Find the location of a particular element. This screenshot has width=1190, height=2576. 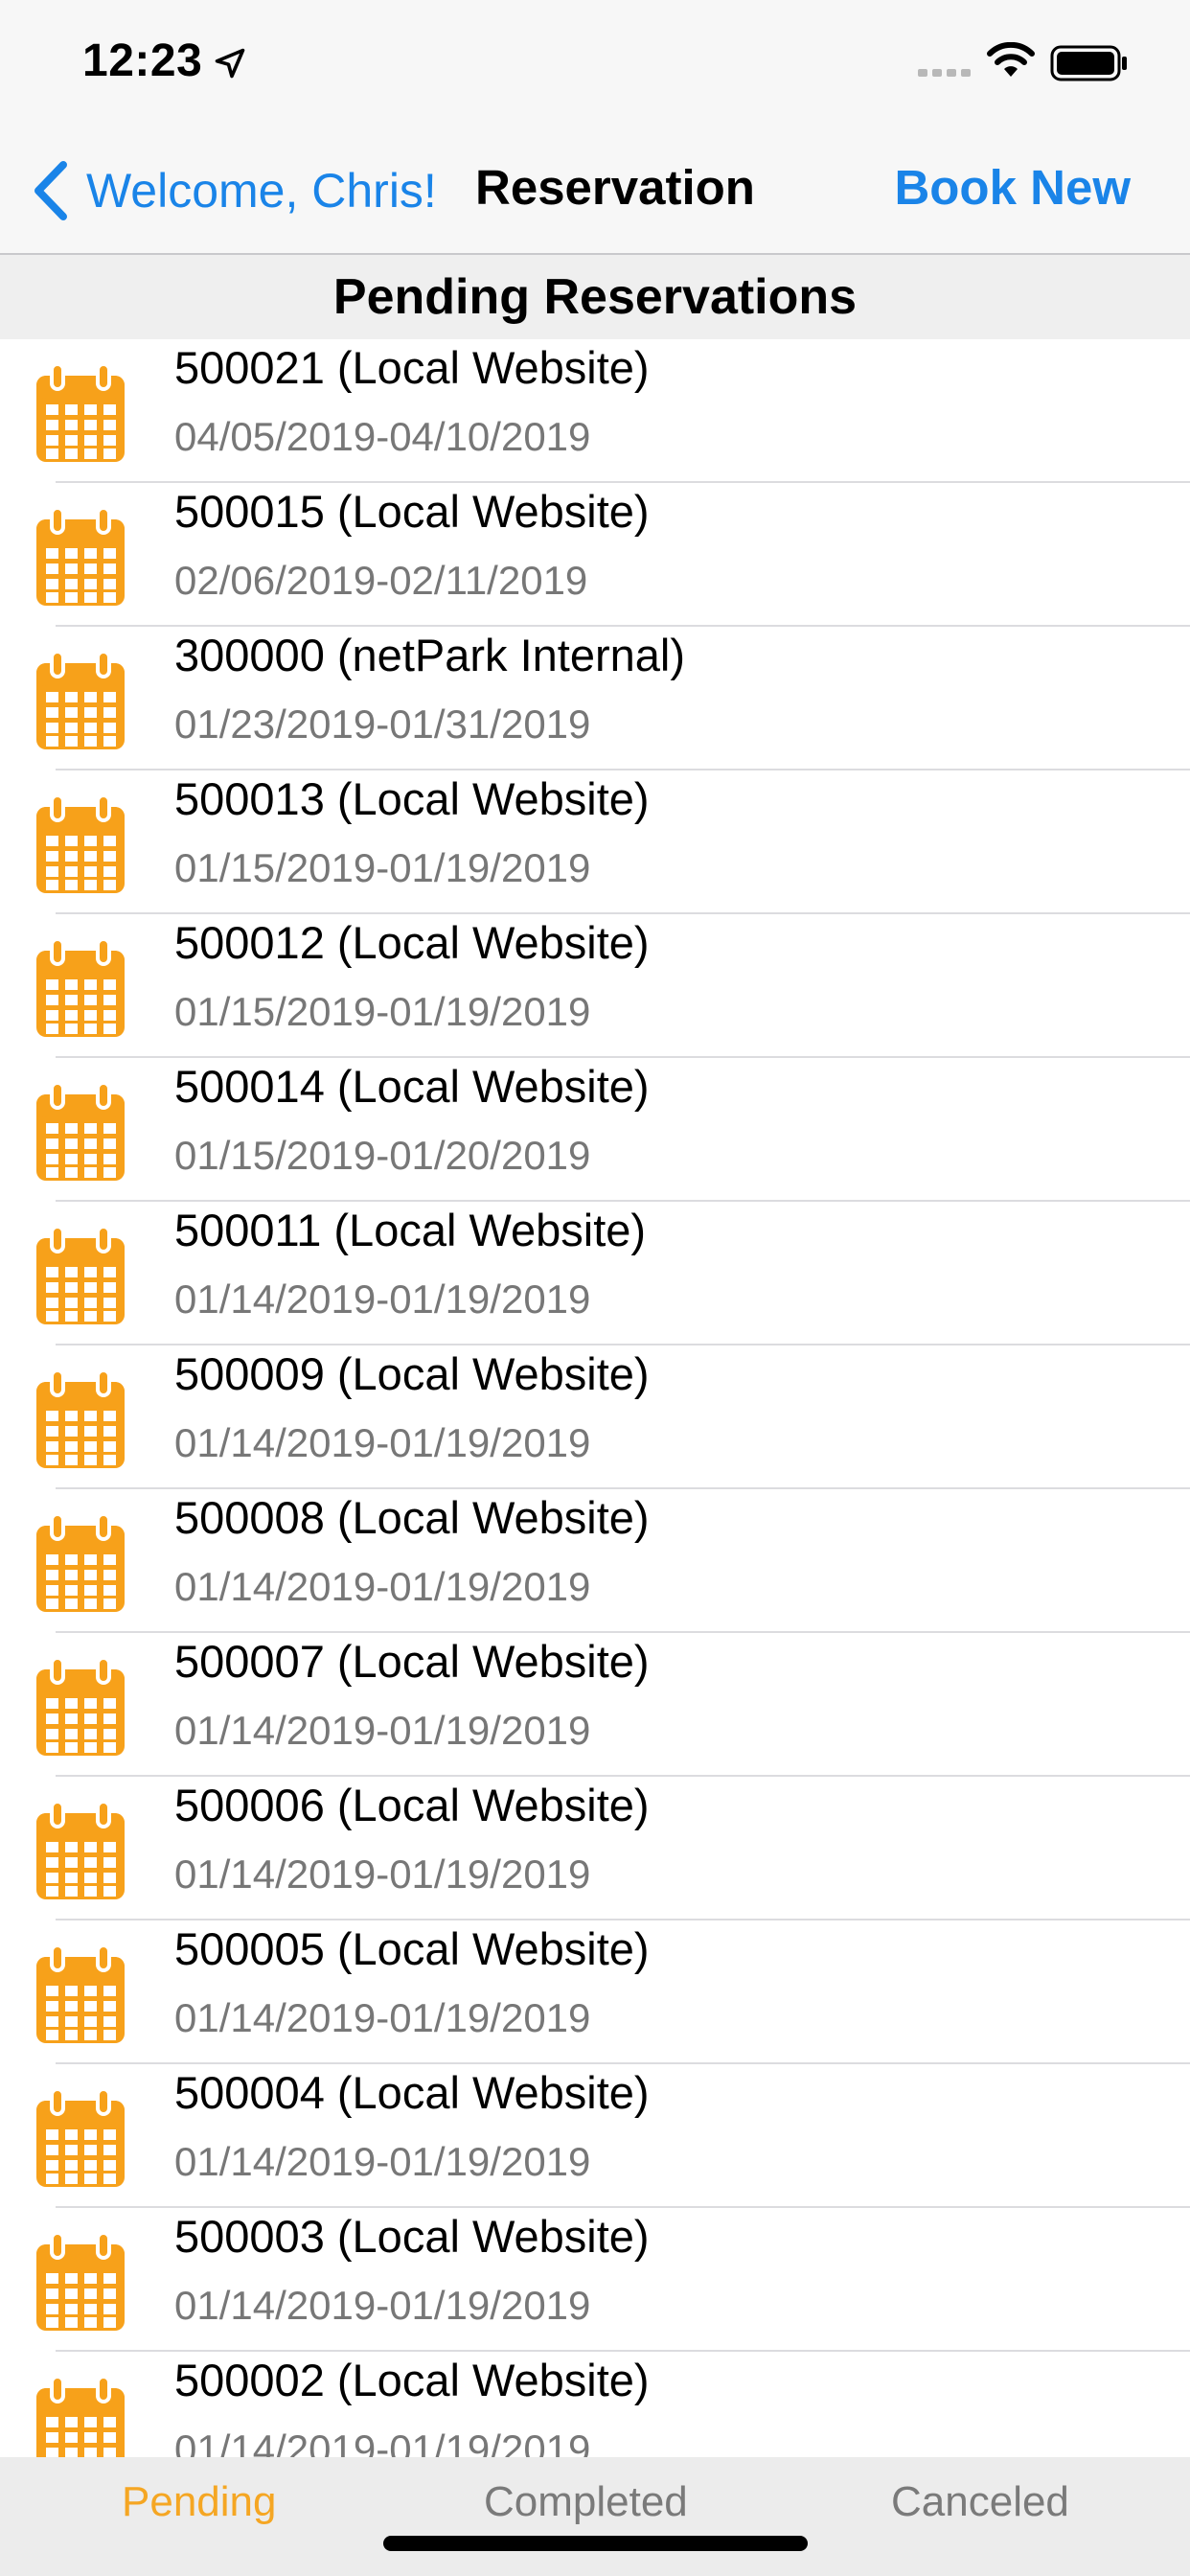

wifi-icon is located at coordinates (1011, 59).